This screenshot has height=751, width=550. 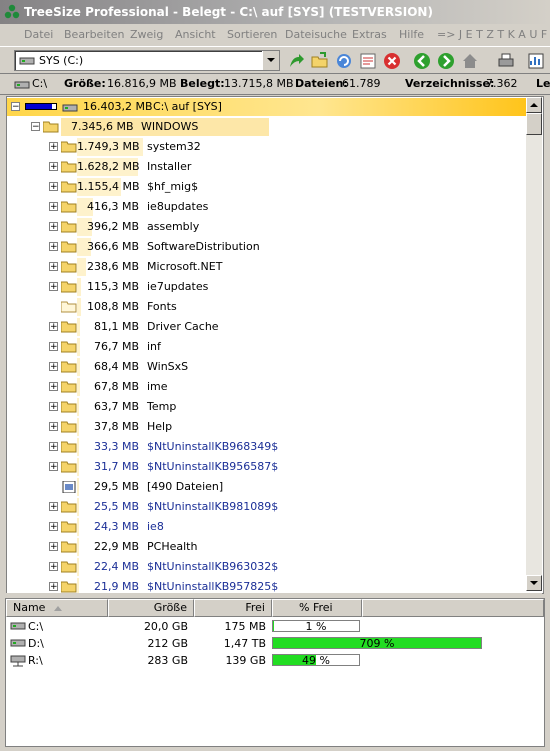 I want to click on scroll-up-button, so click(x=534, y=105).